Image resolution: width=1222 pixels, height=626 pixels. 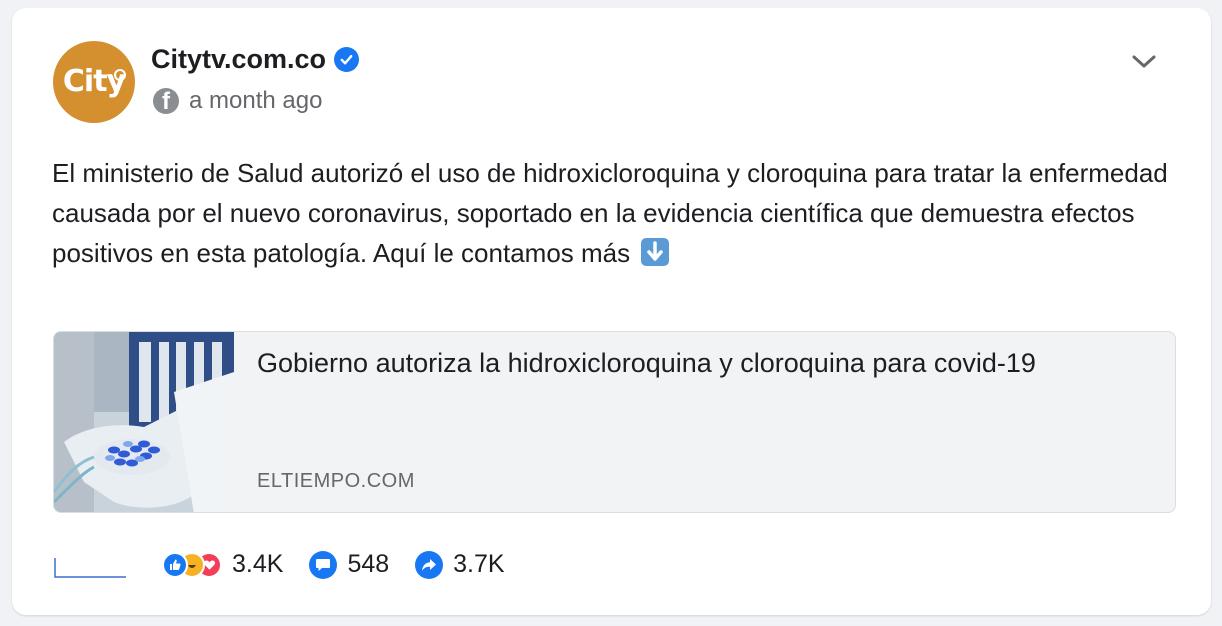 What do you see at coordinates (255, 101) in the screenshot?
I see `post-timestamp: a month ago` at bounding box center [255, 101].